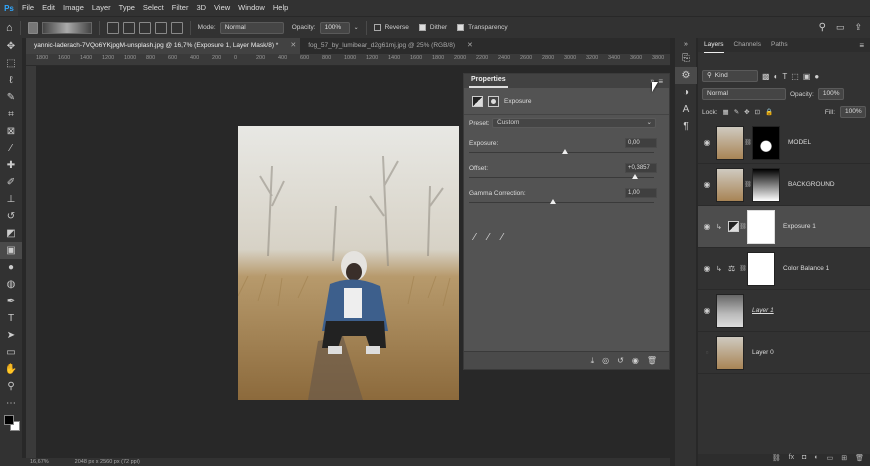 The height and width of the screenshot is (466, 870). Describe the element at coordinates (160, 27) in the screenshot. I see `reflected-gradient-icon` at that location.